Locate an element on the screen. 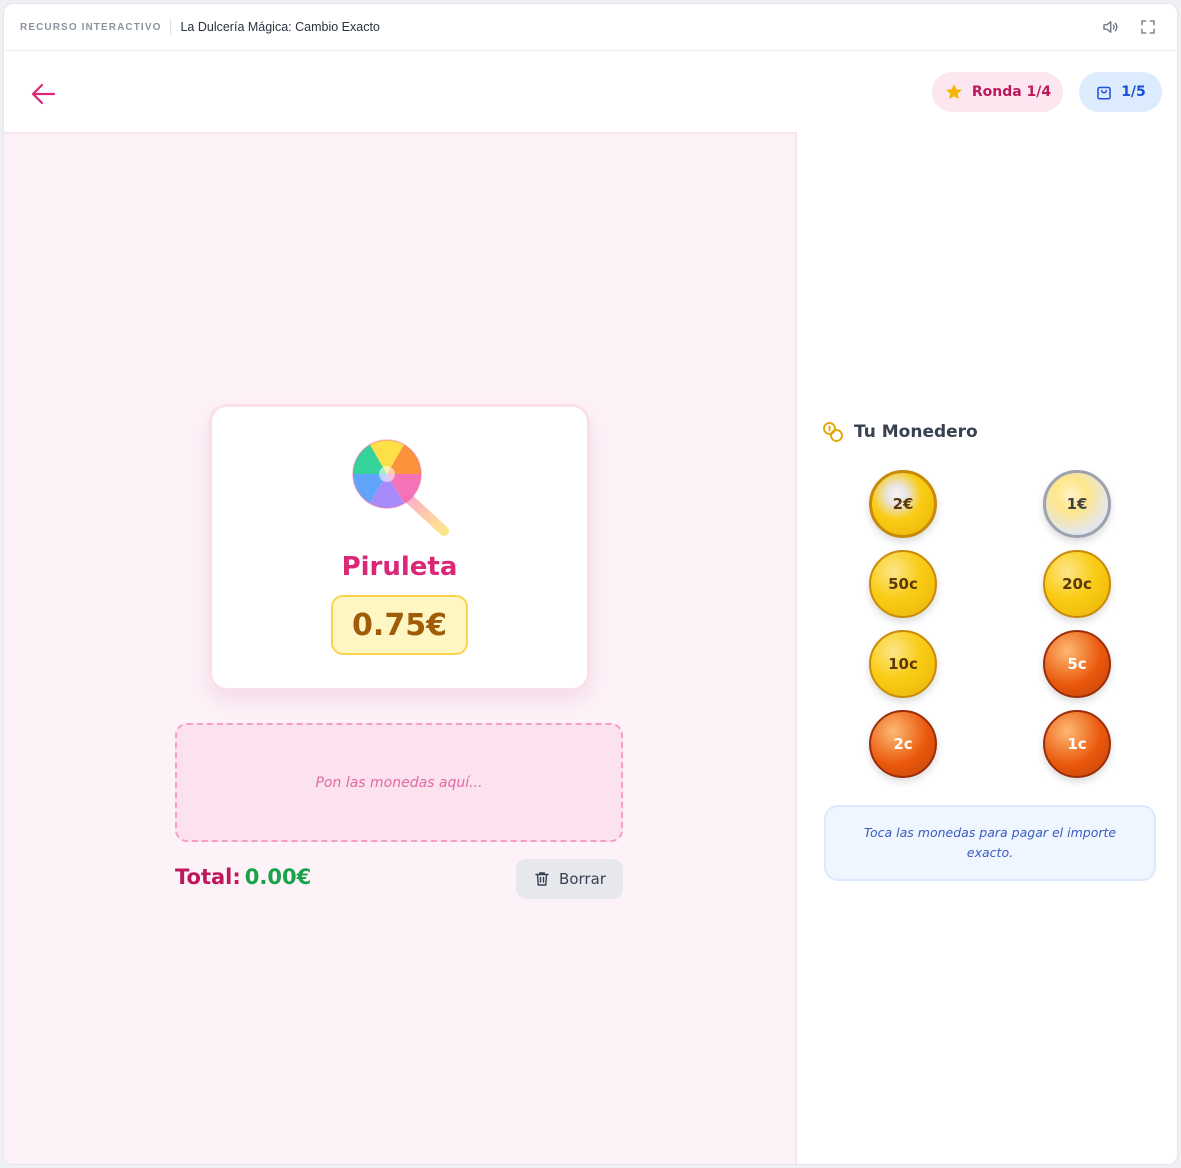 Image resolution: width=1181 pixels, height=1168 pixels. trash-icon is located at coordinates (542, 879).